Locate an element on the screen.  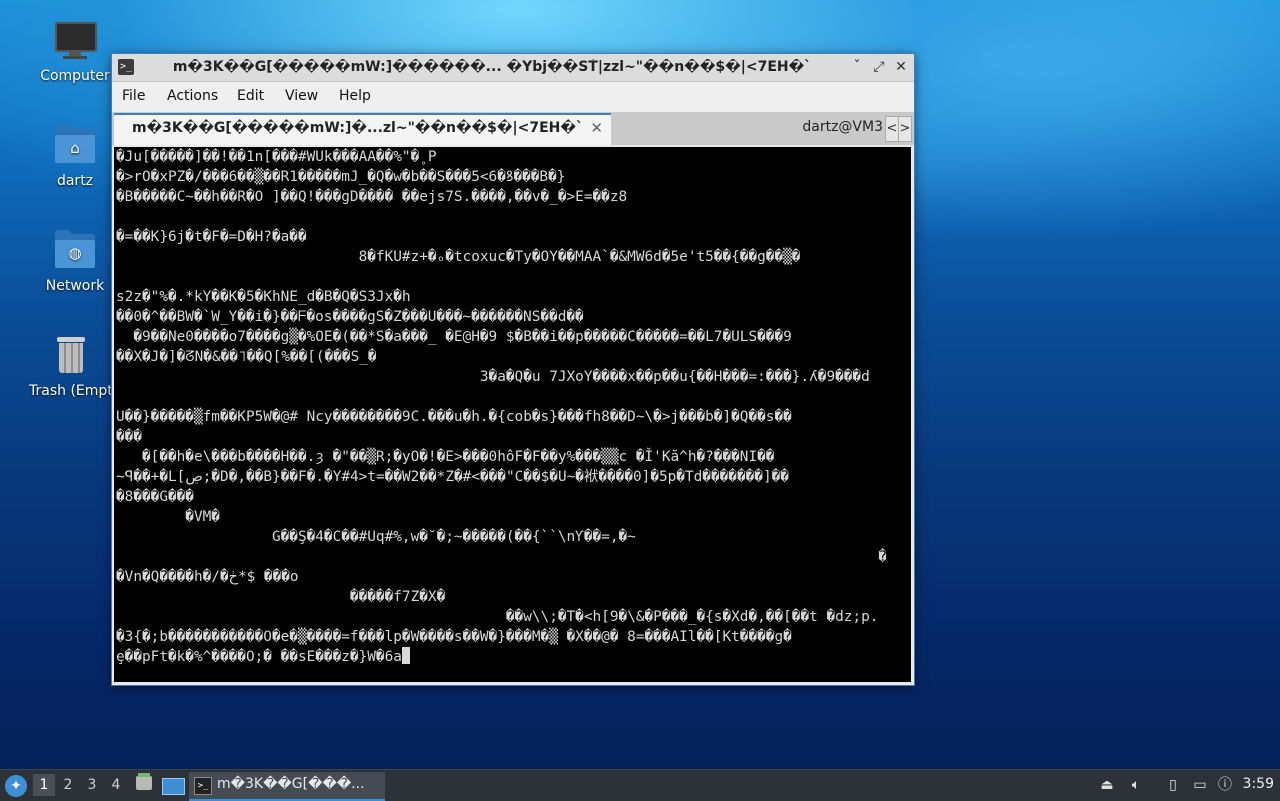
terminal-line: s2z�"%�.*kY��K�5�KhNE_d�B�Q�S3Jx�h is located at coordinates (263, 297).